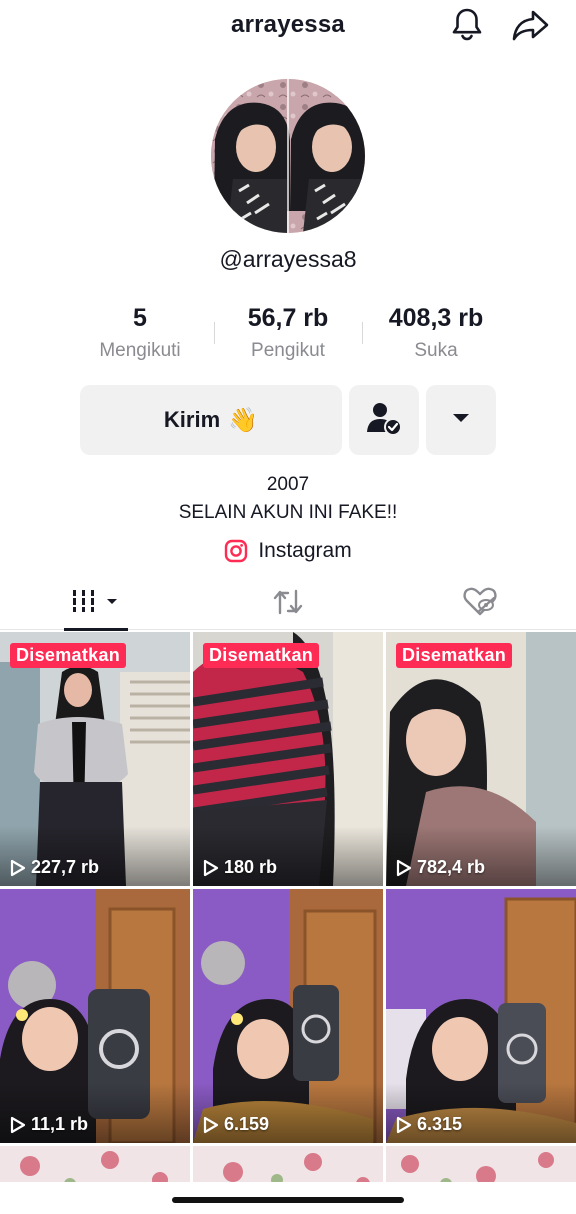 This screenshot has width=576, height=1214. What do you see at coordinates (95, 759) in the screenshot?
I see `video-thumbnail: Disematkan 227,7 rb` at bounding box center [95, 759].